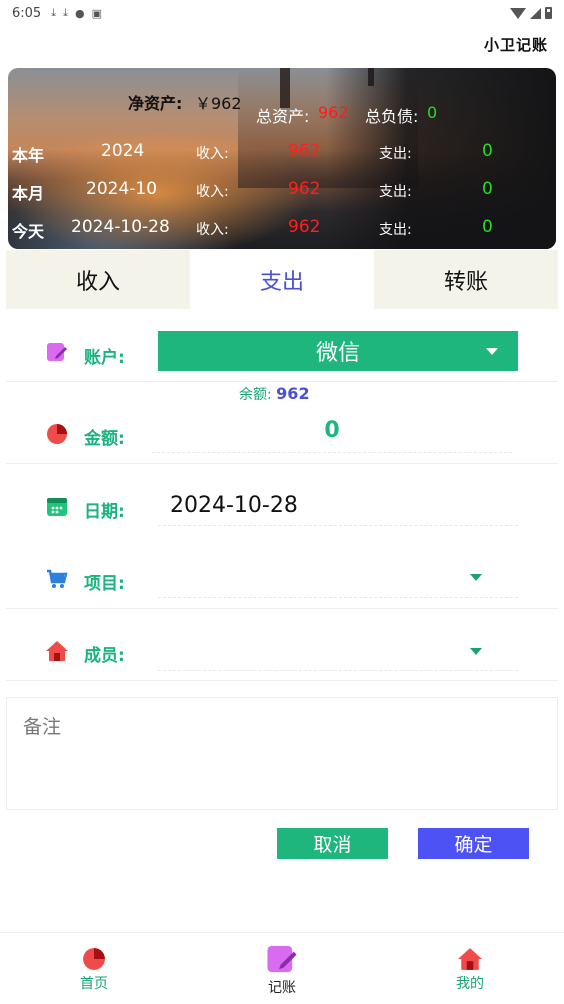  Describe the element at coordinates (218, 103) in the screenshot. I see `net-assets-value: ￥962` at that location.